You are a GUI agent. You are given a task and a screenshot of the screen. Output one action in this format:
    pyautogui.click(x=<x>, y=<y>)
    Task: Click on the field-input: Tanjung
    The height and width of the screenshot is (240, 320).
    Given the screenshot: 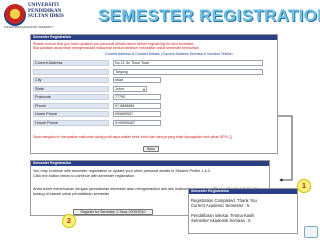 What is the action you would take?
    pyautogui.click(x=188, y=71)
    